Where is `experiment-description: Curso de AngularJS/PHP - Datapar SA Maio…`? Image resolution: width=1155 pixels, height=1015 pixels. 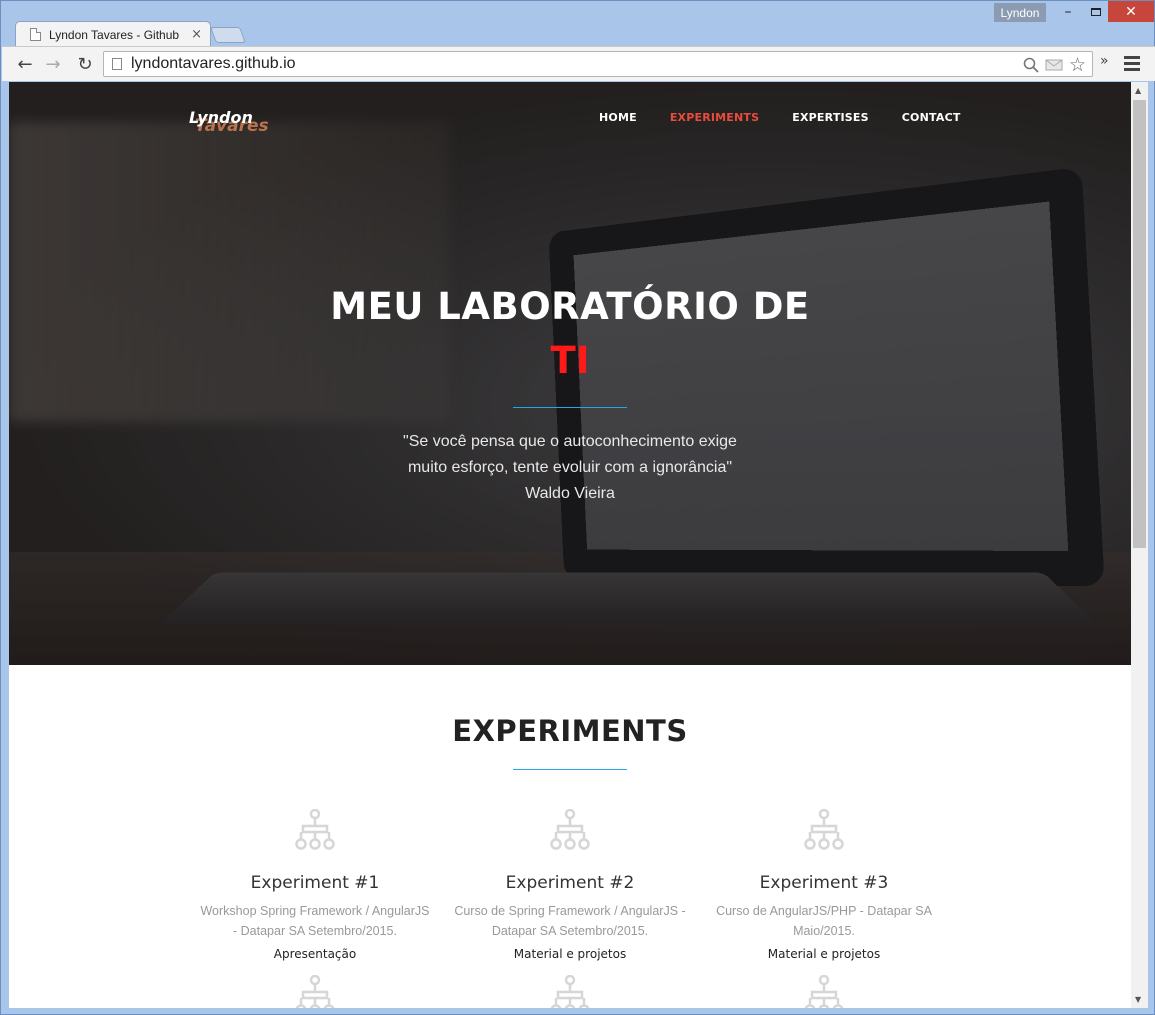
experiment-description: Curso de AngularJS/PHP - Datapar SA Maio… is located at coordinates (824, 921).